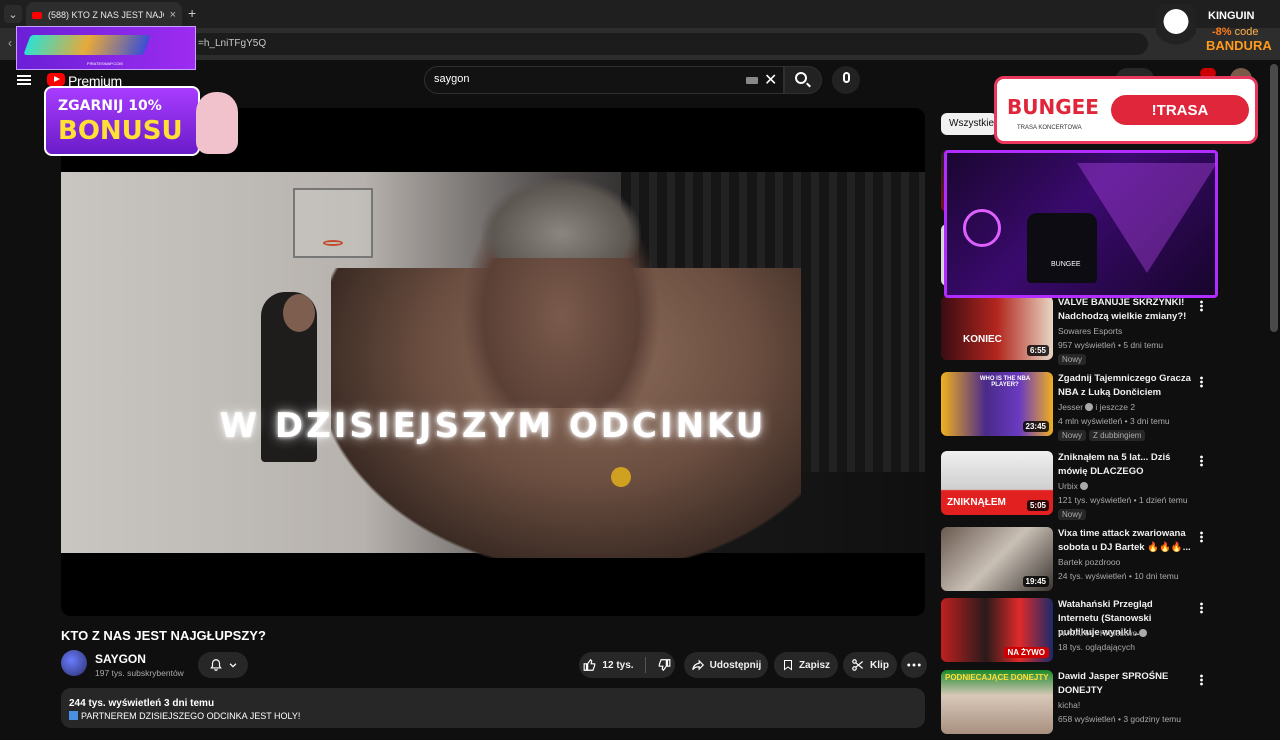  I want to click on gaming-chair, so click(1062, 248).